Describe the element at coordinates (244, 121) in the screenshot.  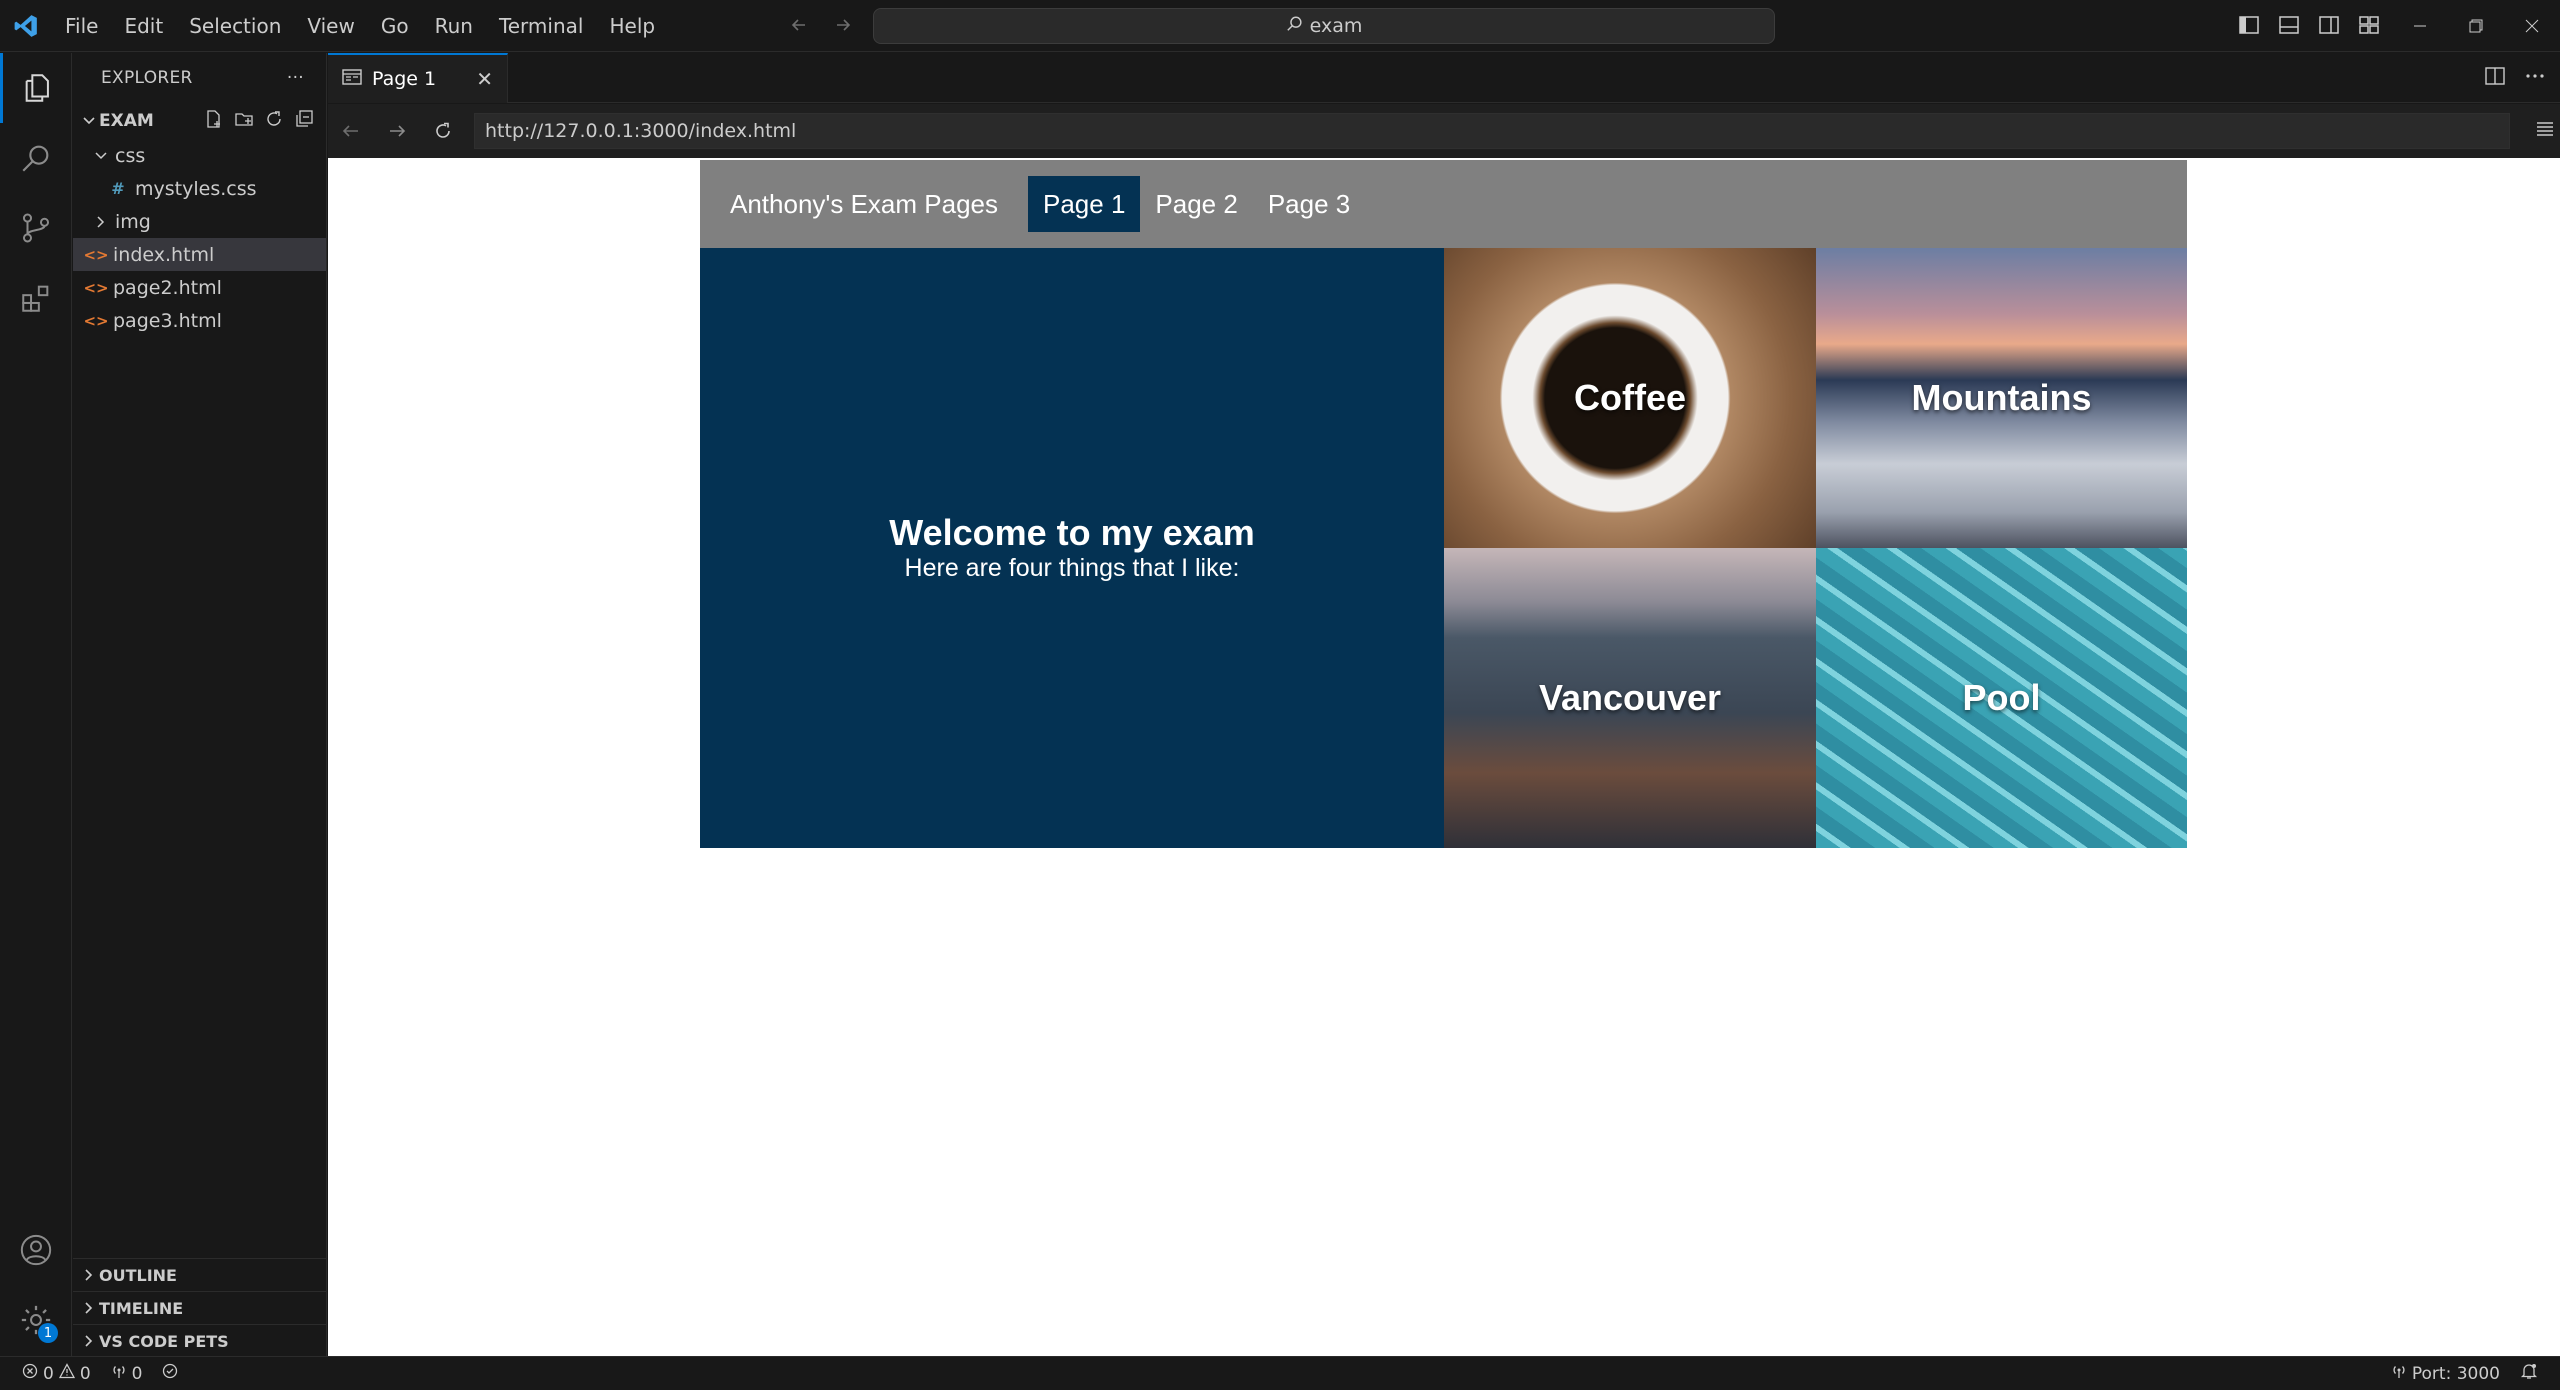
I see `new-folder-icon` at that location.